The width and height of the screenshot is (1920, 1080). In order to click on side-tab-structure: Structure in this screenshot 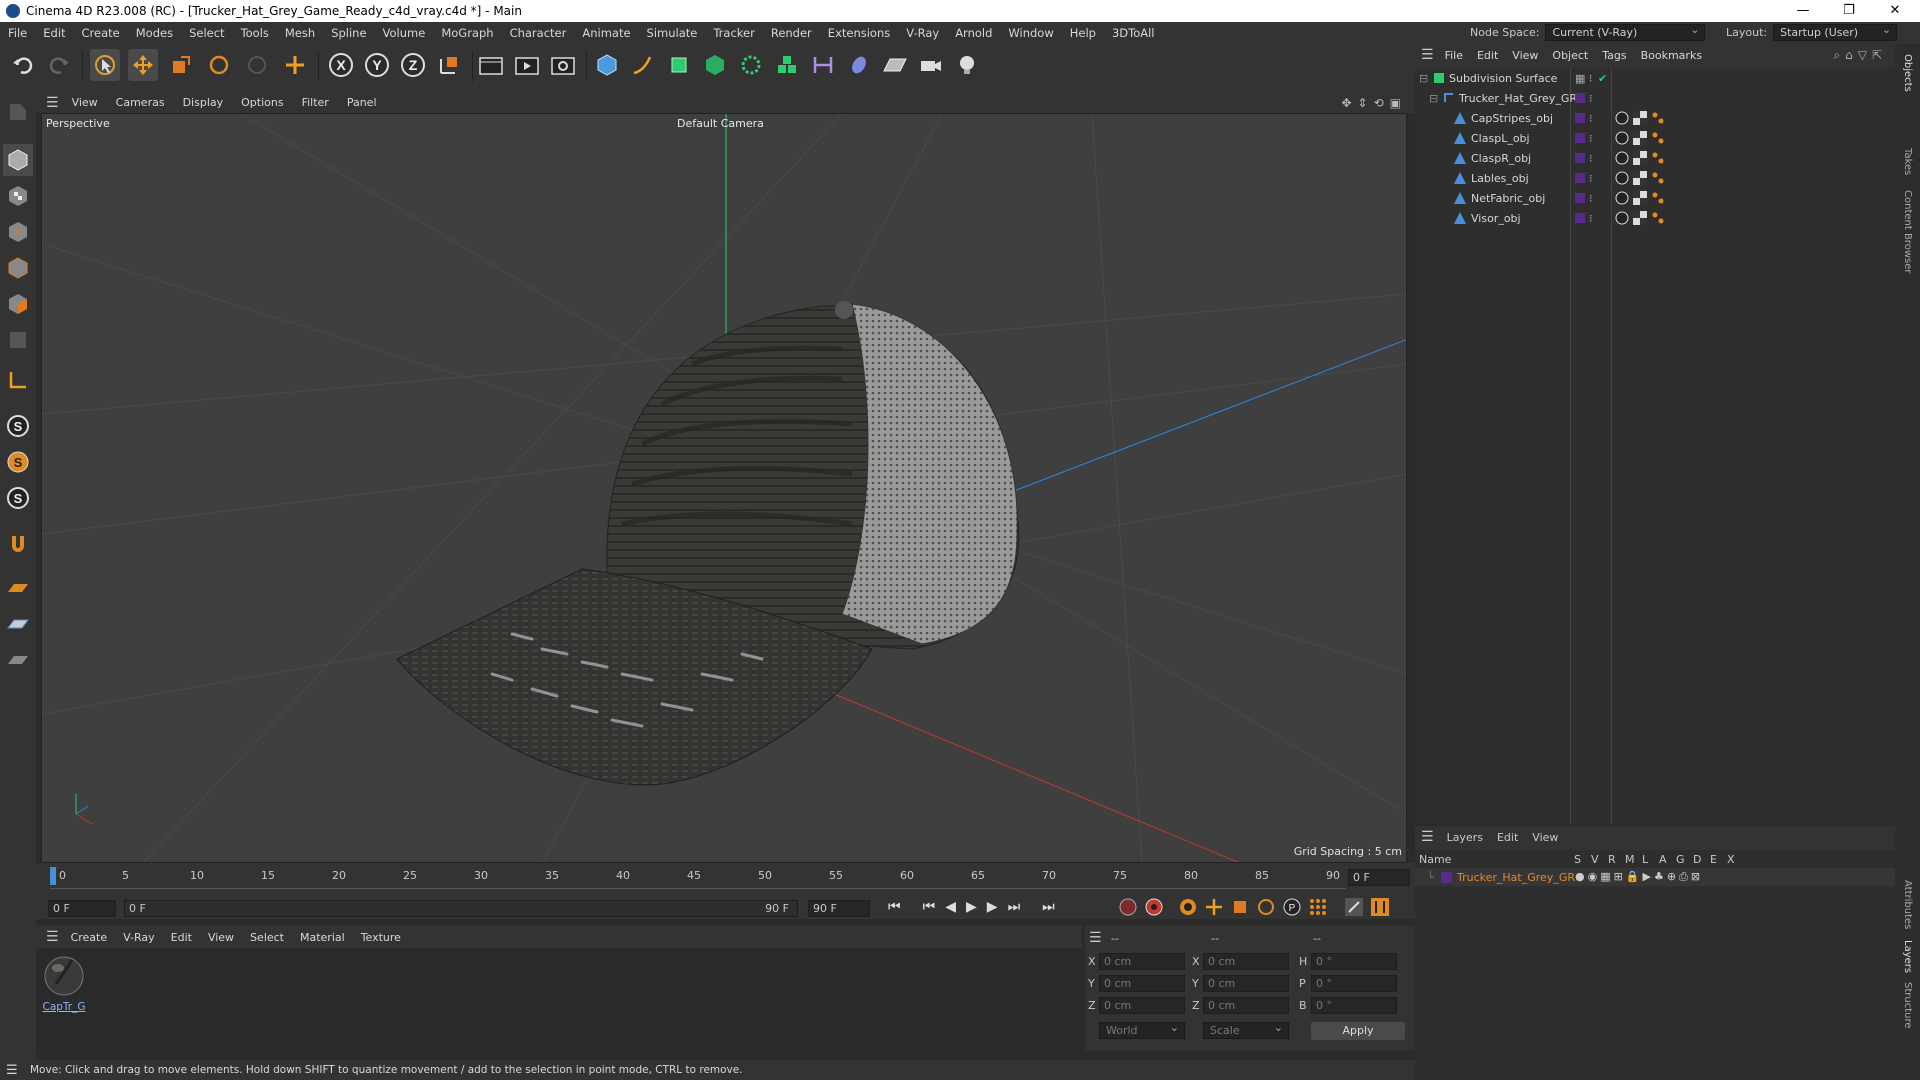, I will do `click(1907, 1005)`.